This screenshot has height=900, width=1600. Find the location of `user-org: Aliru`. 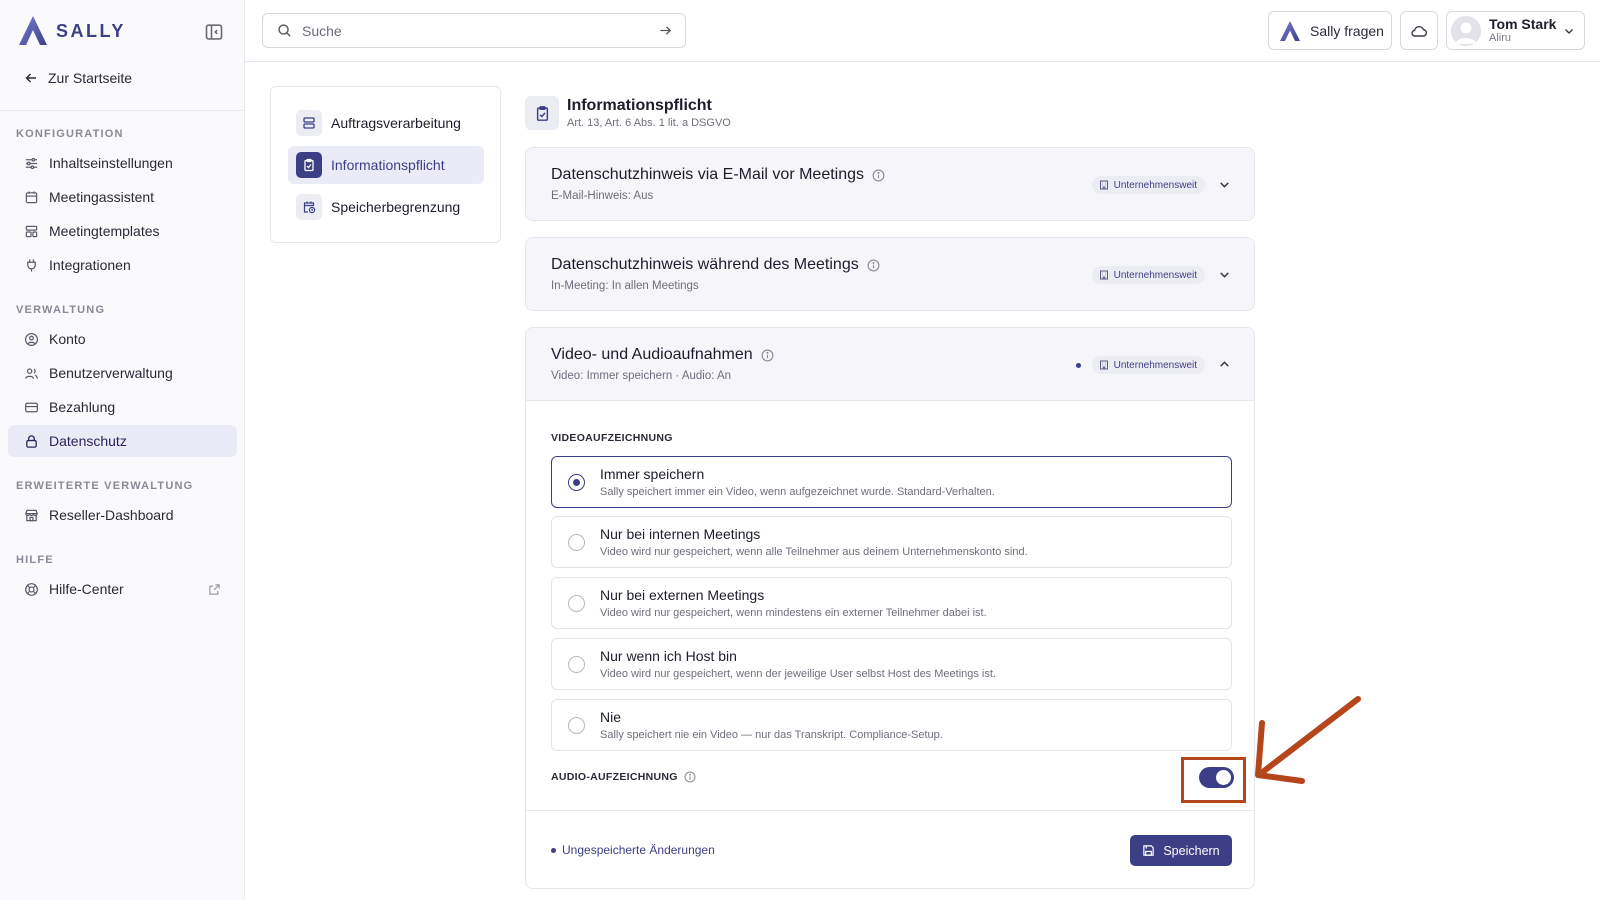

user-org: Aliru is located at coordinates (1500, 38).